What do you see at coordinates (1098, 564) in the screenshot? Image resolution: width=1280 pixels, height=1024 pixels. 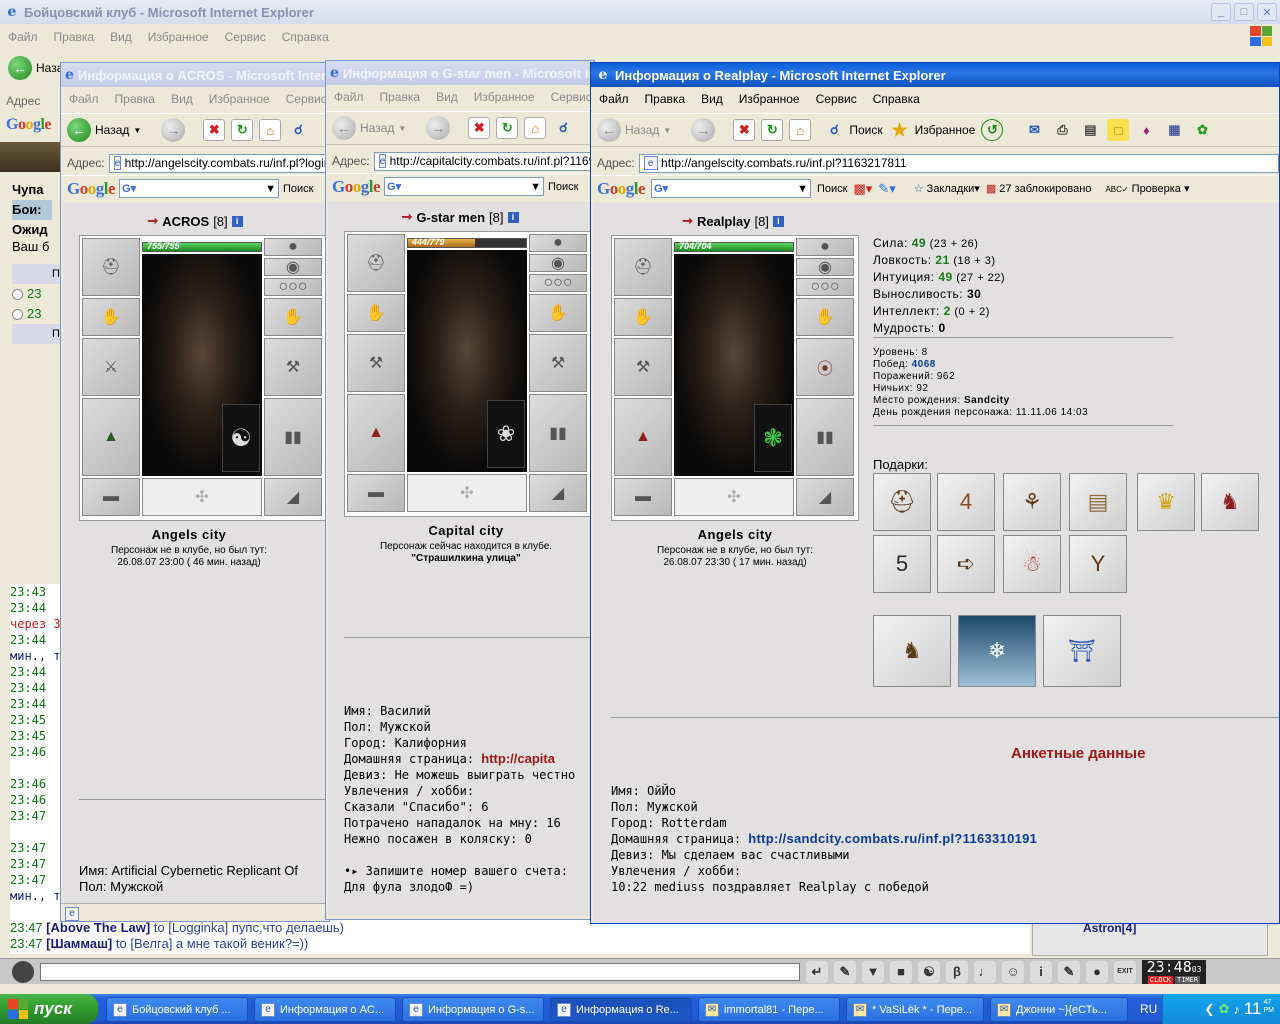 I see `gift-slingshot-icon: Y` at bounding box center [1098, 564].